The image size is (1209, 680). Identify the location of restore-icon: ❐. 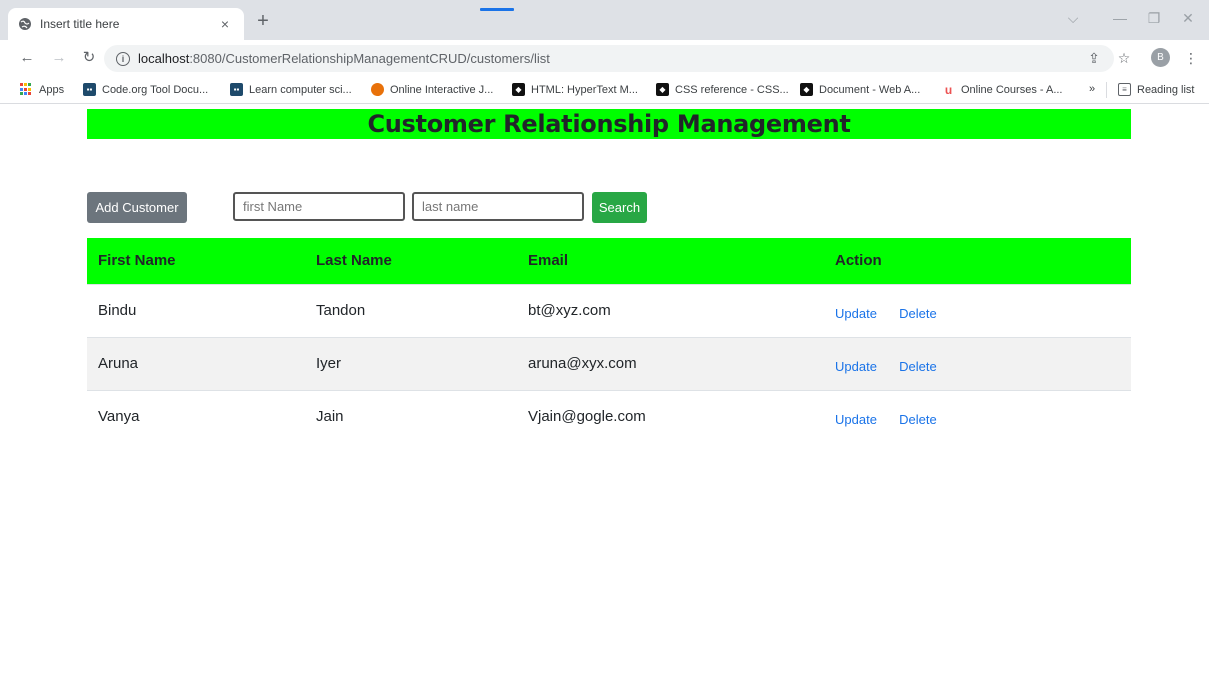
(1154, 18).